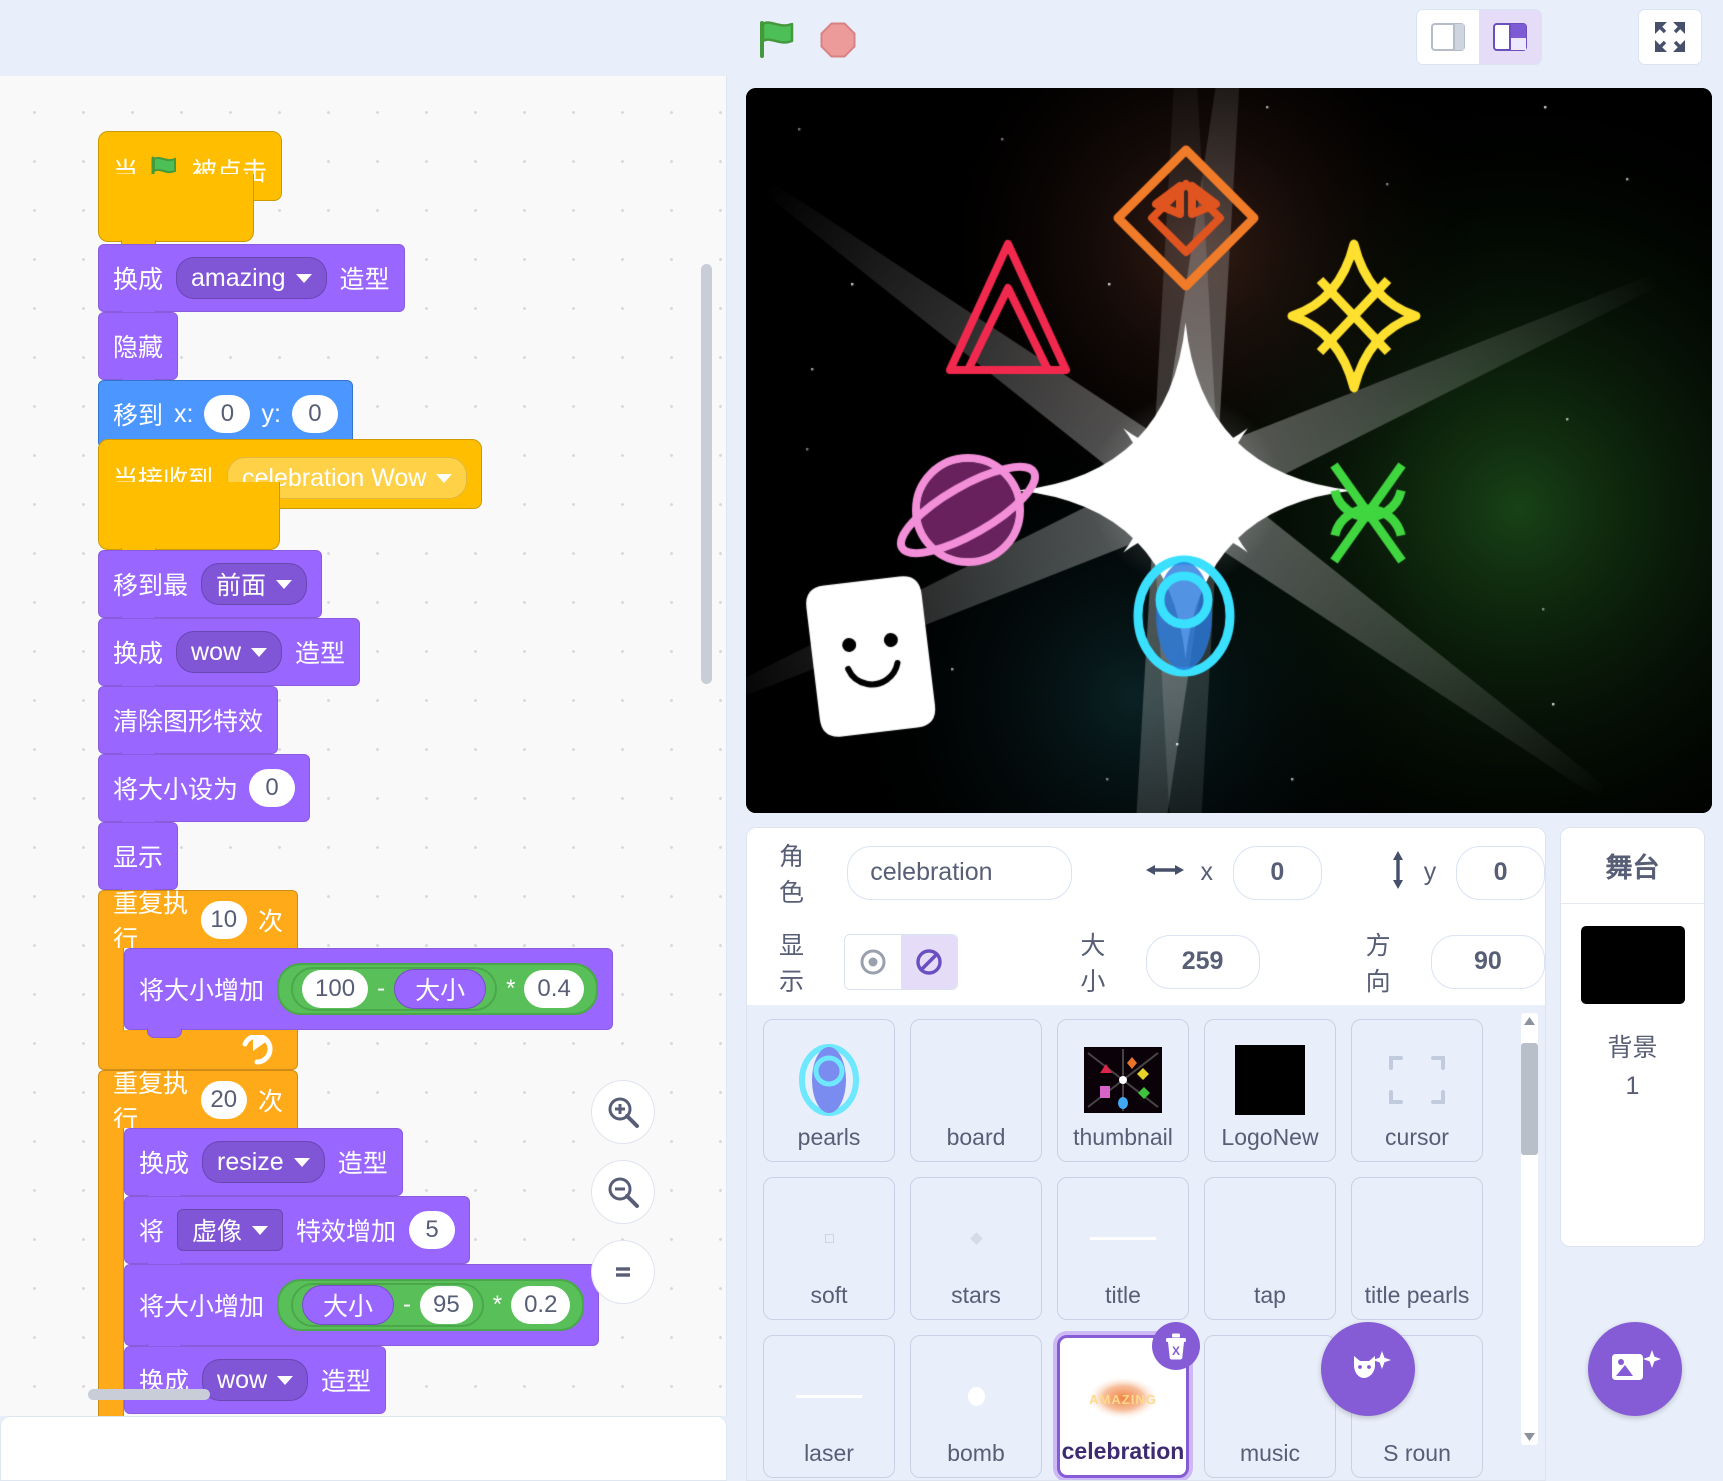 The width and height of the screenshot is (1723, 1481). I want to click on block-change-effect-by: 将 虚像 特效增加 5, so click(297, 1234).